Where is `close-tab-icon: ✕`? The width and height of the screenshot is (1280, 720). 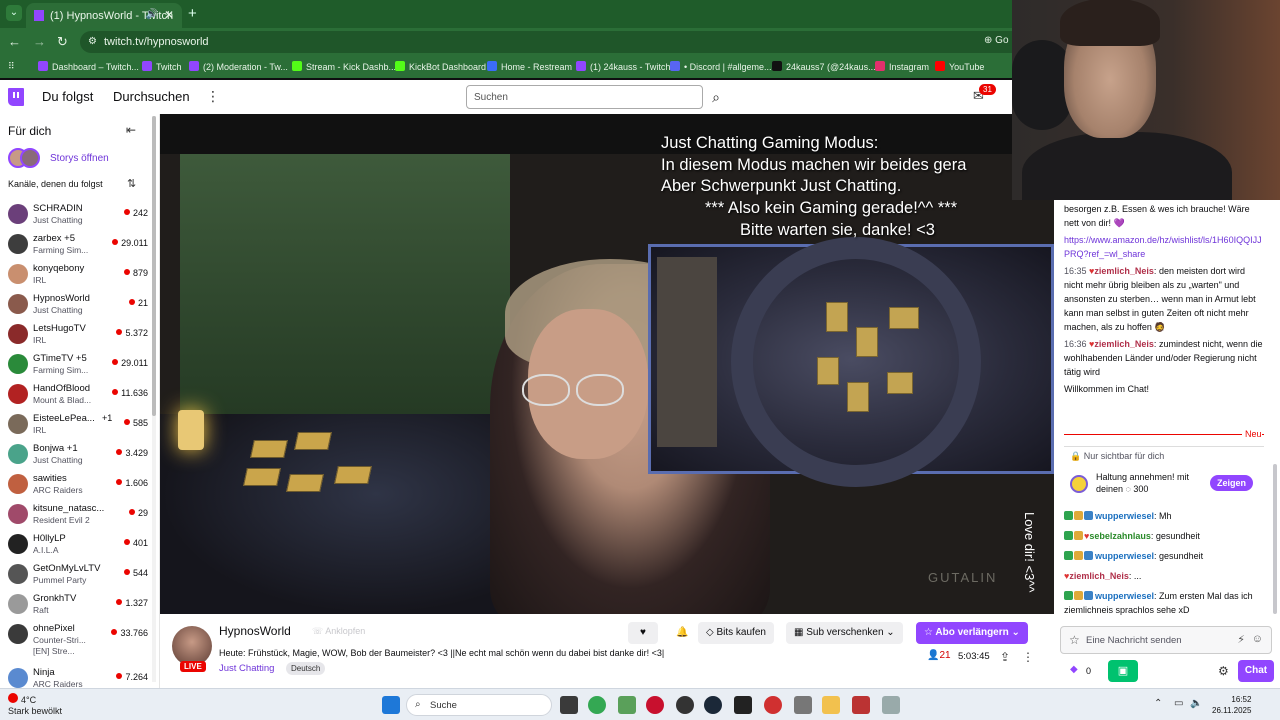
close-tab-icon: ✕ is located at coordinates (169, 15).